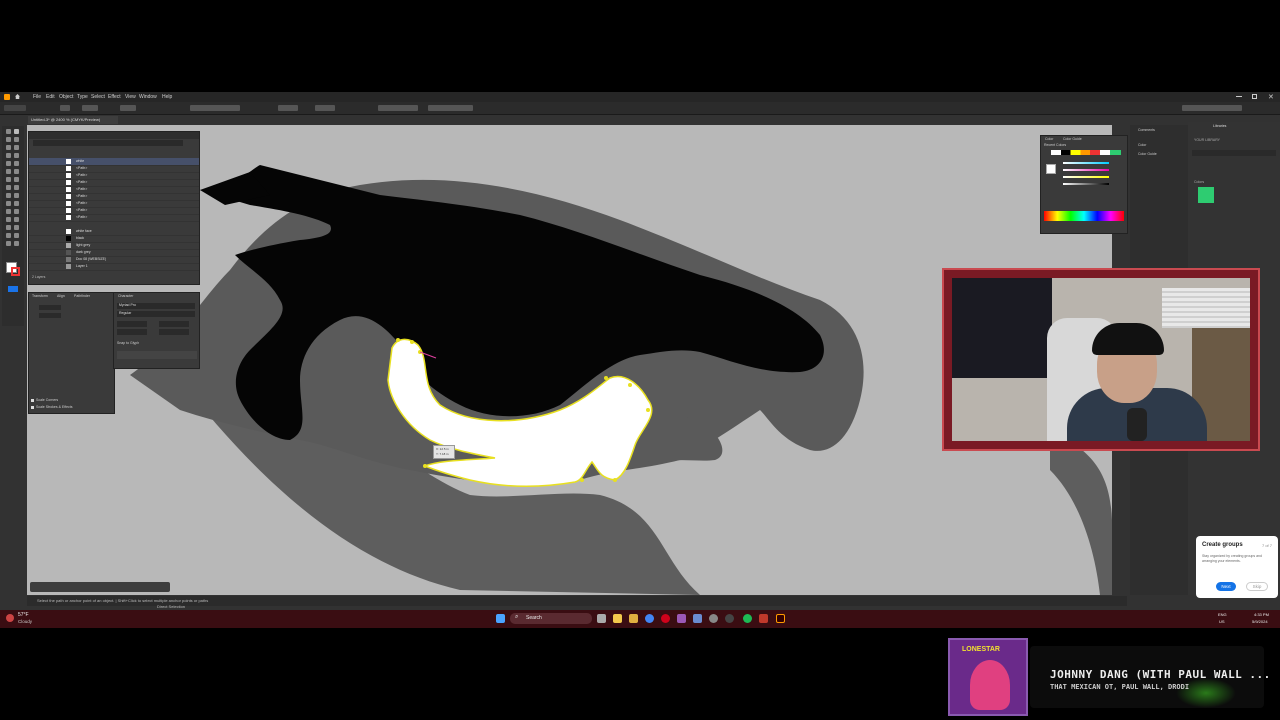 This screenshot has width=1280, height=720. What do you see at coordinates (649, 618) in the screenshot?
I see `chrome-icon` at bounding box center [649, 618].